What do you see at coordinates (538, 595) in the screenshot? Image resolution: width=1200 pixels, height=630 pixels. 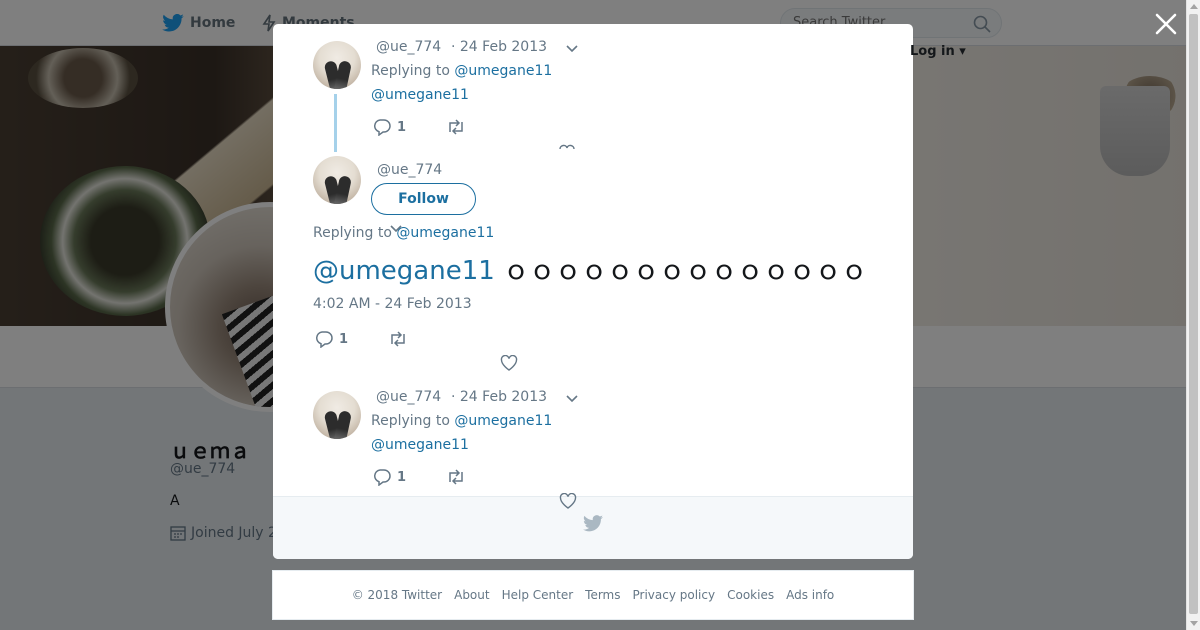 I see `footer-link-help-center: Help Center` at bounding box center [538, 595].